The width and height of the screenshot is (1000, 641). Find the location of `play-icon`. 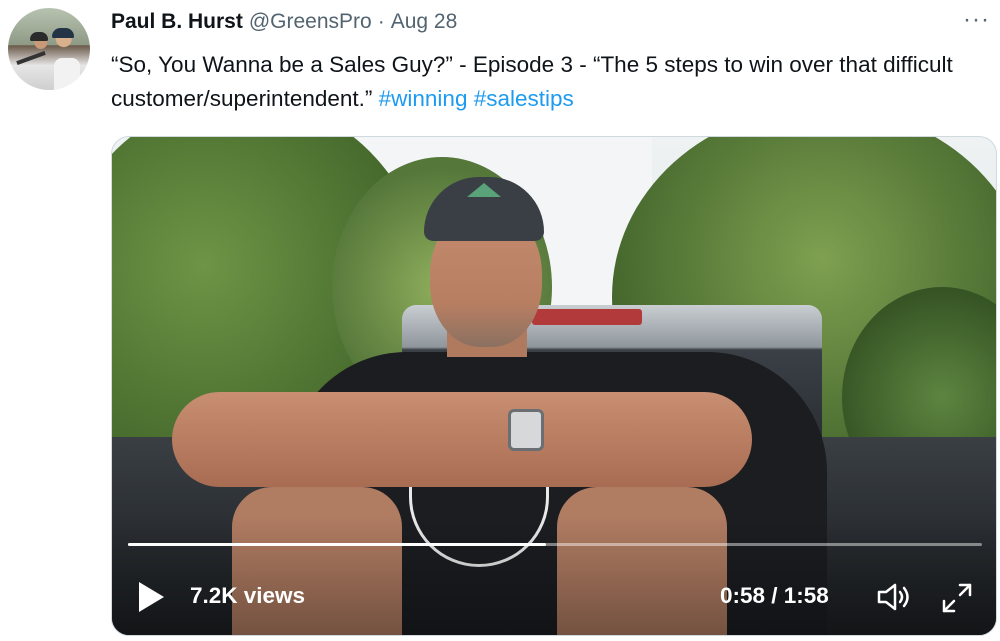

play-icon is located at coordinates (151, 597).